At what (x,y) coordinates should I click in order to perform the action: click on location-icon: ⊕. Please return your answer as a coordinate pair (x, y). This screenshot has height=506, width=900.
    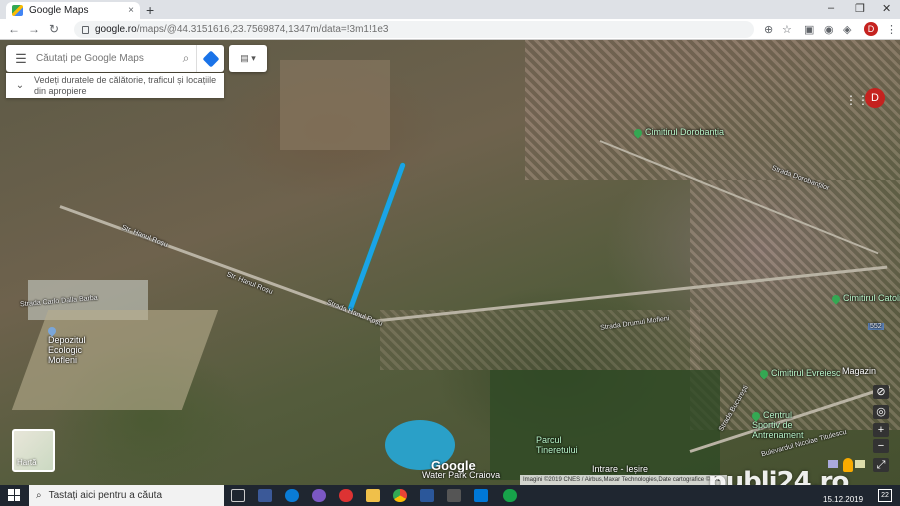
    Looking at the image, I should click on (768, 29).